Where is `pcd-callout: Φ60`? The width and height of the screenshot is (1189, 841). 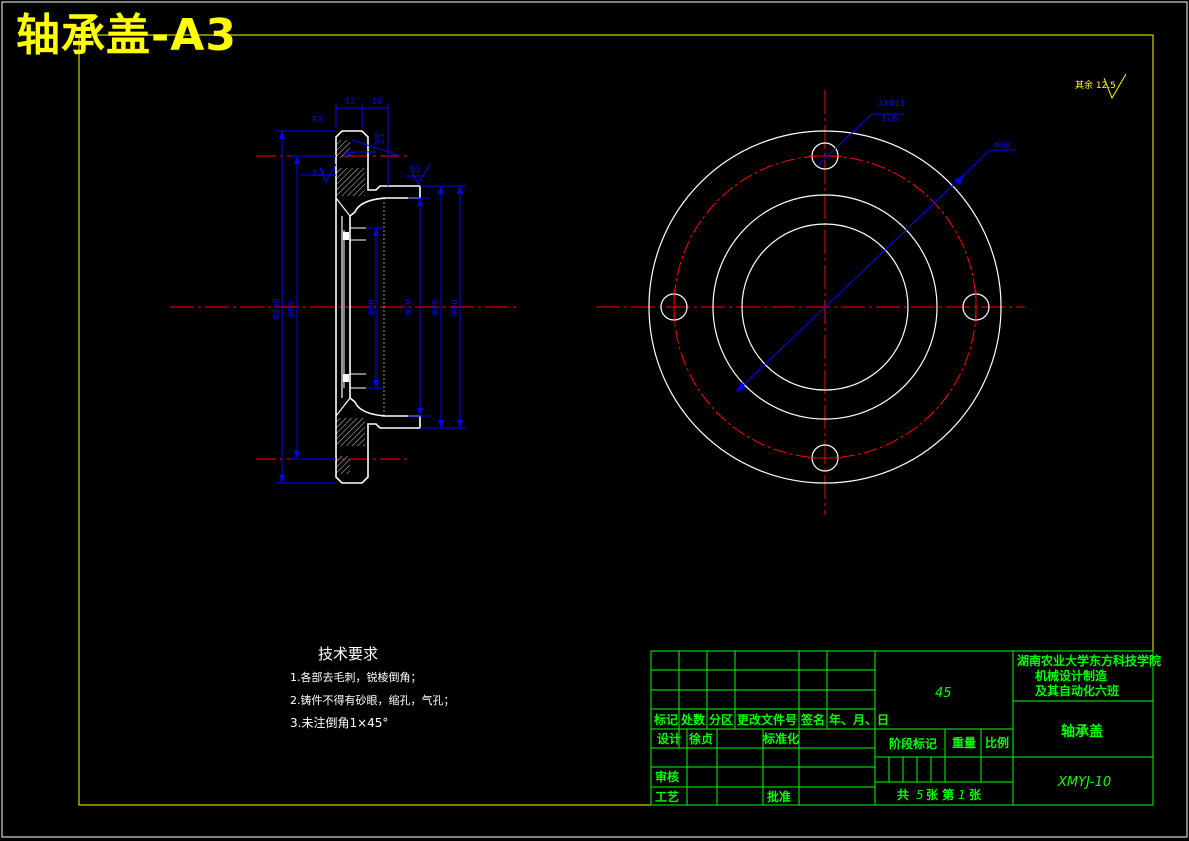 pcd-callout: Φ60 is located at coordinates (1002, 145).